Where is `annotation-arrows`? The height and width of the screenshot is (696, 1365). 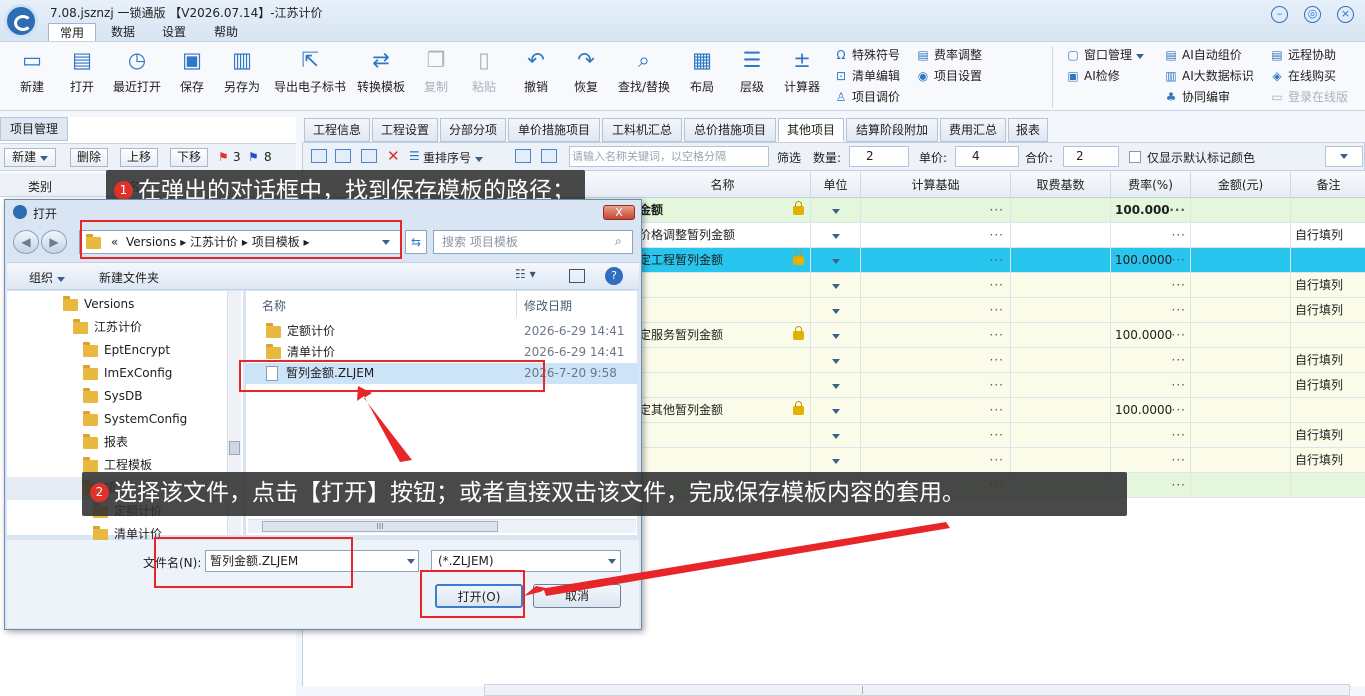
annotation-arrows is located at coordinates (653, 491).